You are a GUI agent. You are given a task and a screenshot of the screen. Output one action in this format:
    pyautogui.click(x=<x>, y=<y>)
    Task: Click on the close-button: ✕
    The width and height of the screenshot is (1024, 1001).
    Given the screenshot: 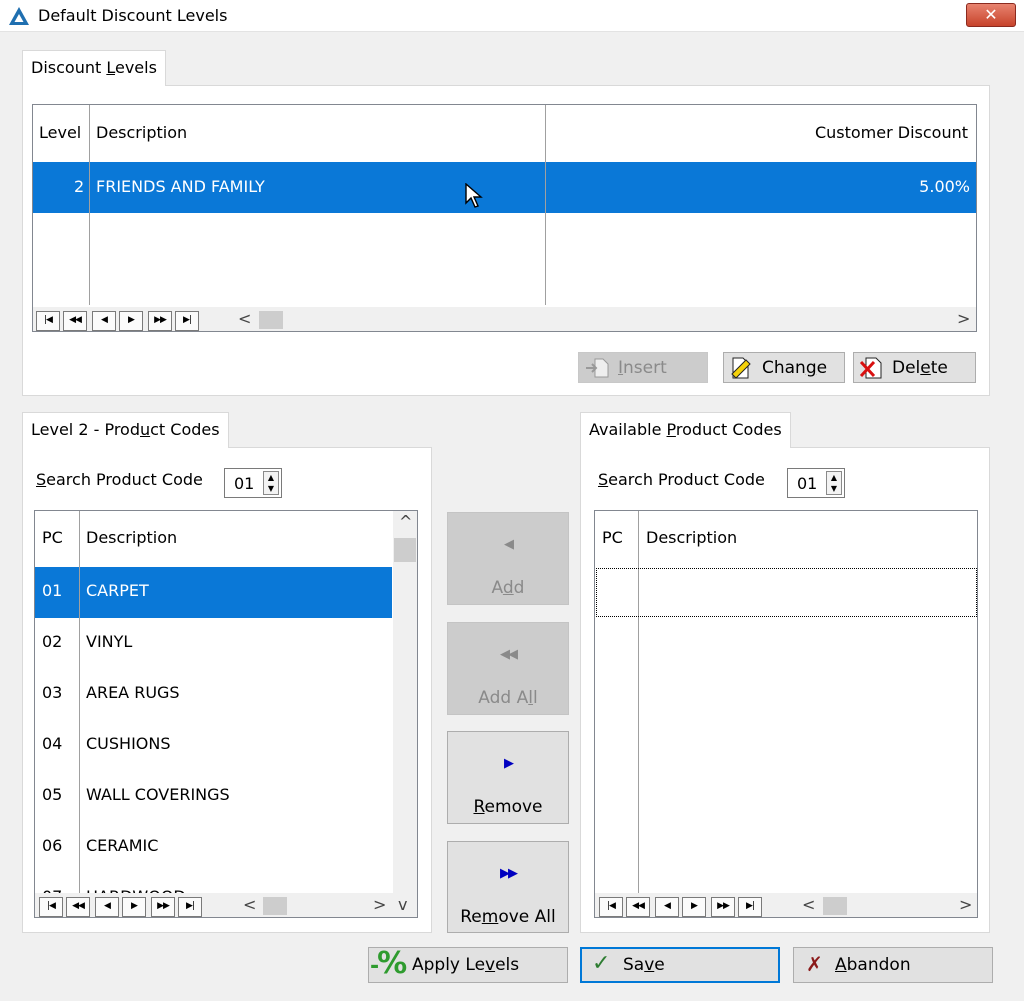 What is the action you would take?
    pyautogui.click(x=991, y=15)
    